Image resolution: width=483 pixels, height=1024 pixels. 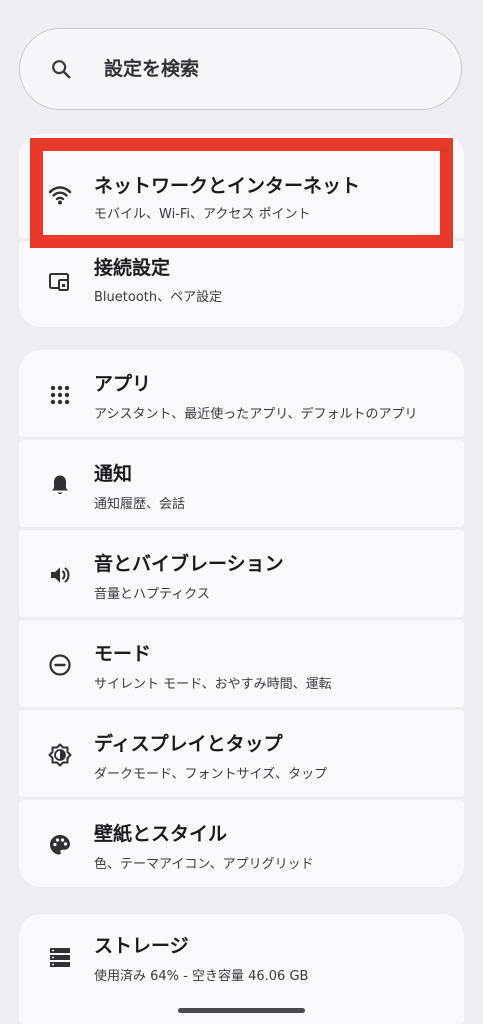 What do you see at coordinates (240, 69) in the screenshot?
I see `search-bar: 設定を検索` at bounding box center [240, 69].